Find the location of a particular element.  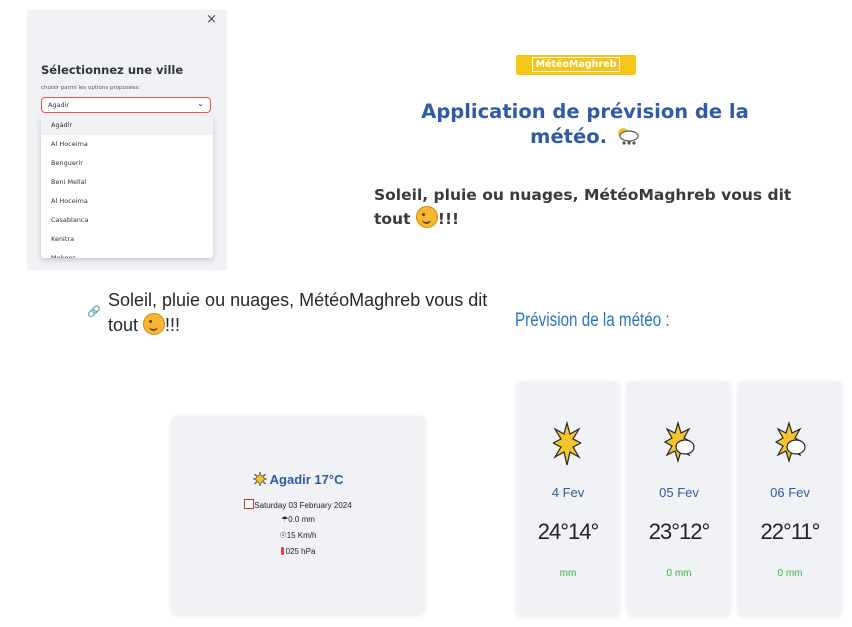

sidebar-title: Sélectionnez une ville is located at coordinates (112, 70).